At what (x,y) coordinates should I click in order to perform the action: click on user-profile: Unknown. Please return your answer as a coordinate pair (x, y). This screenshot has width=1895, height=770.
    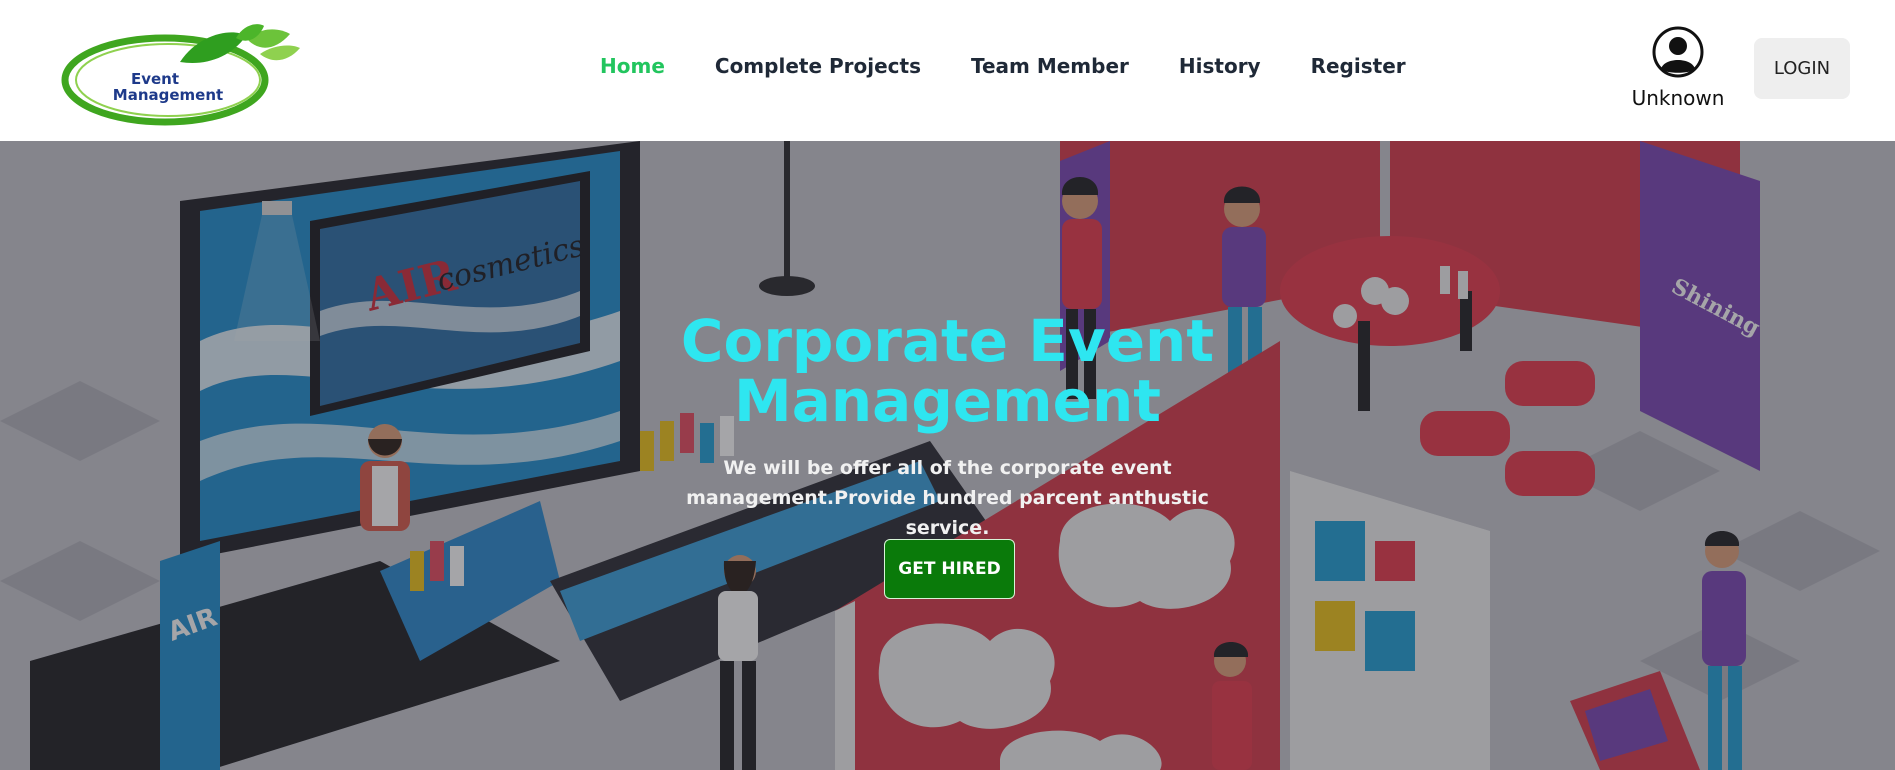
    Looking at the image, I should click on (1678, 68).